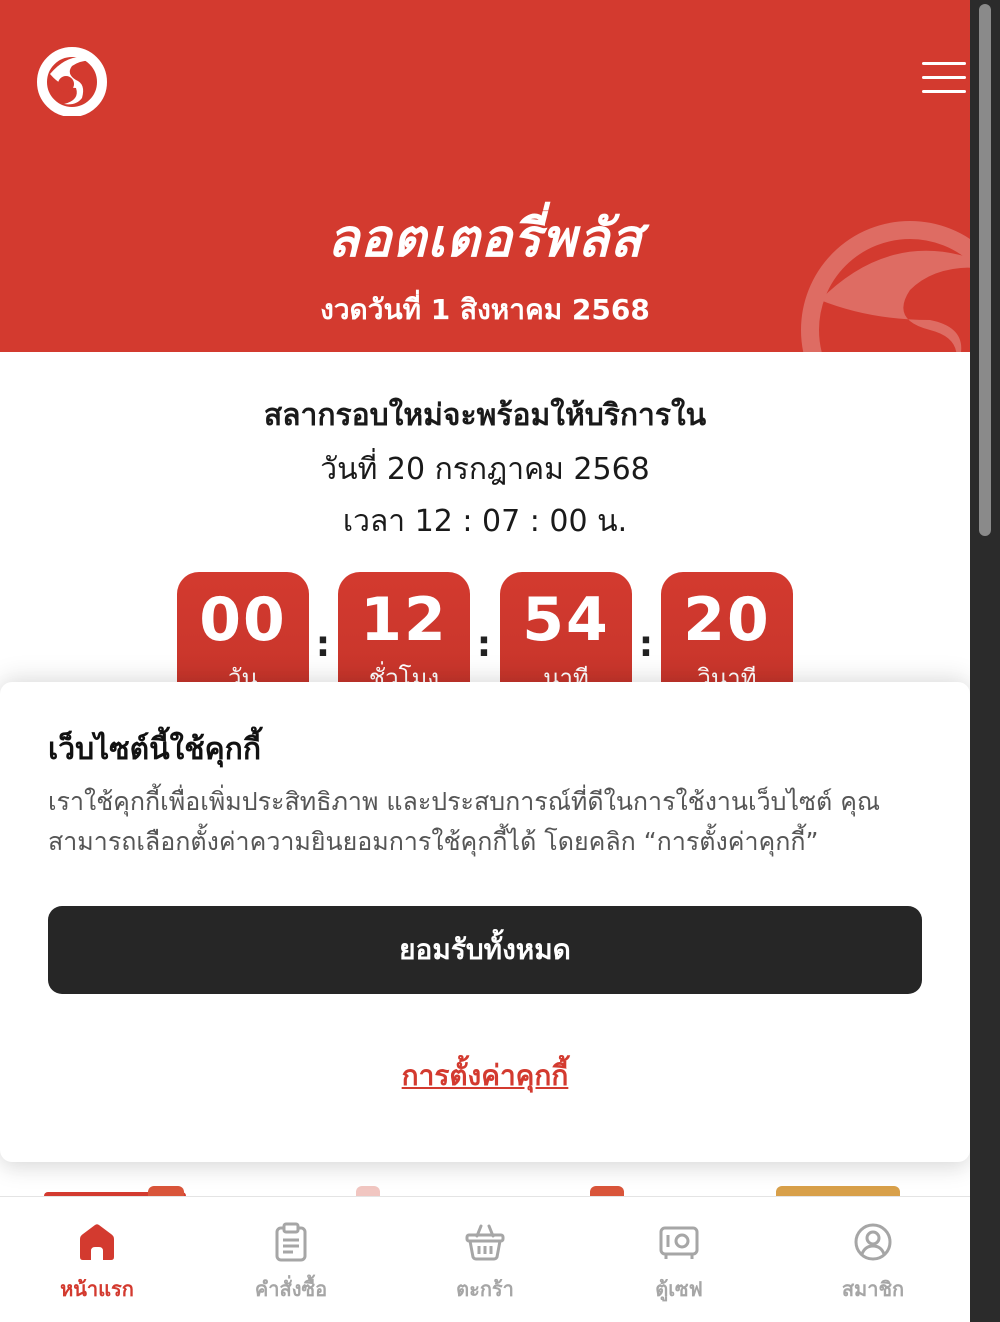 The height and width of the screenshot is (1322, 1000). I want to click on hamburger-menu-button, so click(944, 80).